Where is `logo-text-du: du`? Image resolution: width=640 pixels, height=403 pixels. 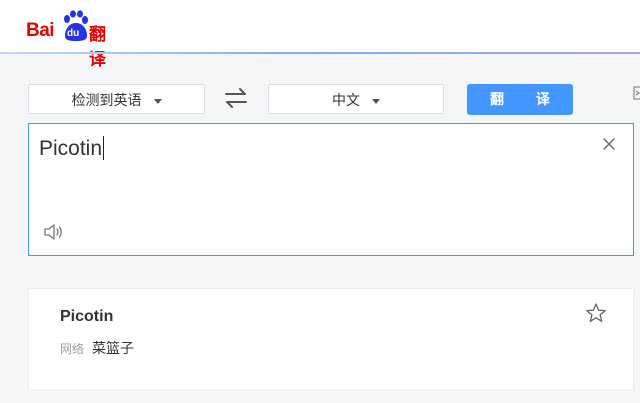 logo-text-du: du is located at coordinates (73, 33).